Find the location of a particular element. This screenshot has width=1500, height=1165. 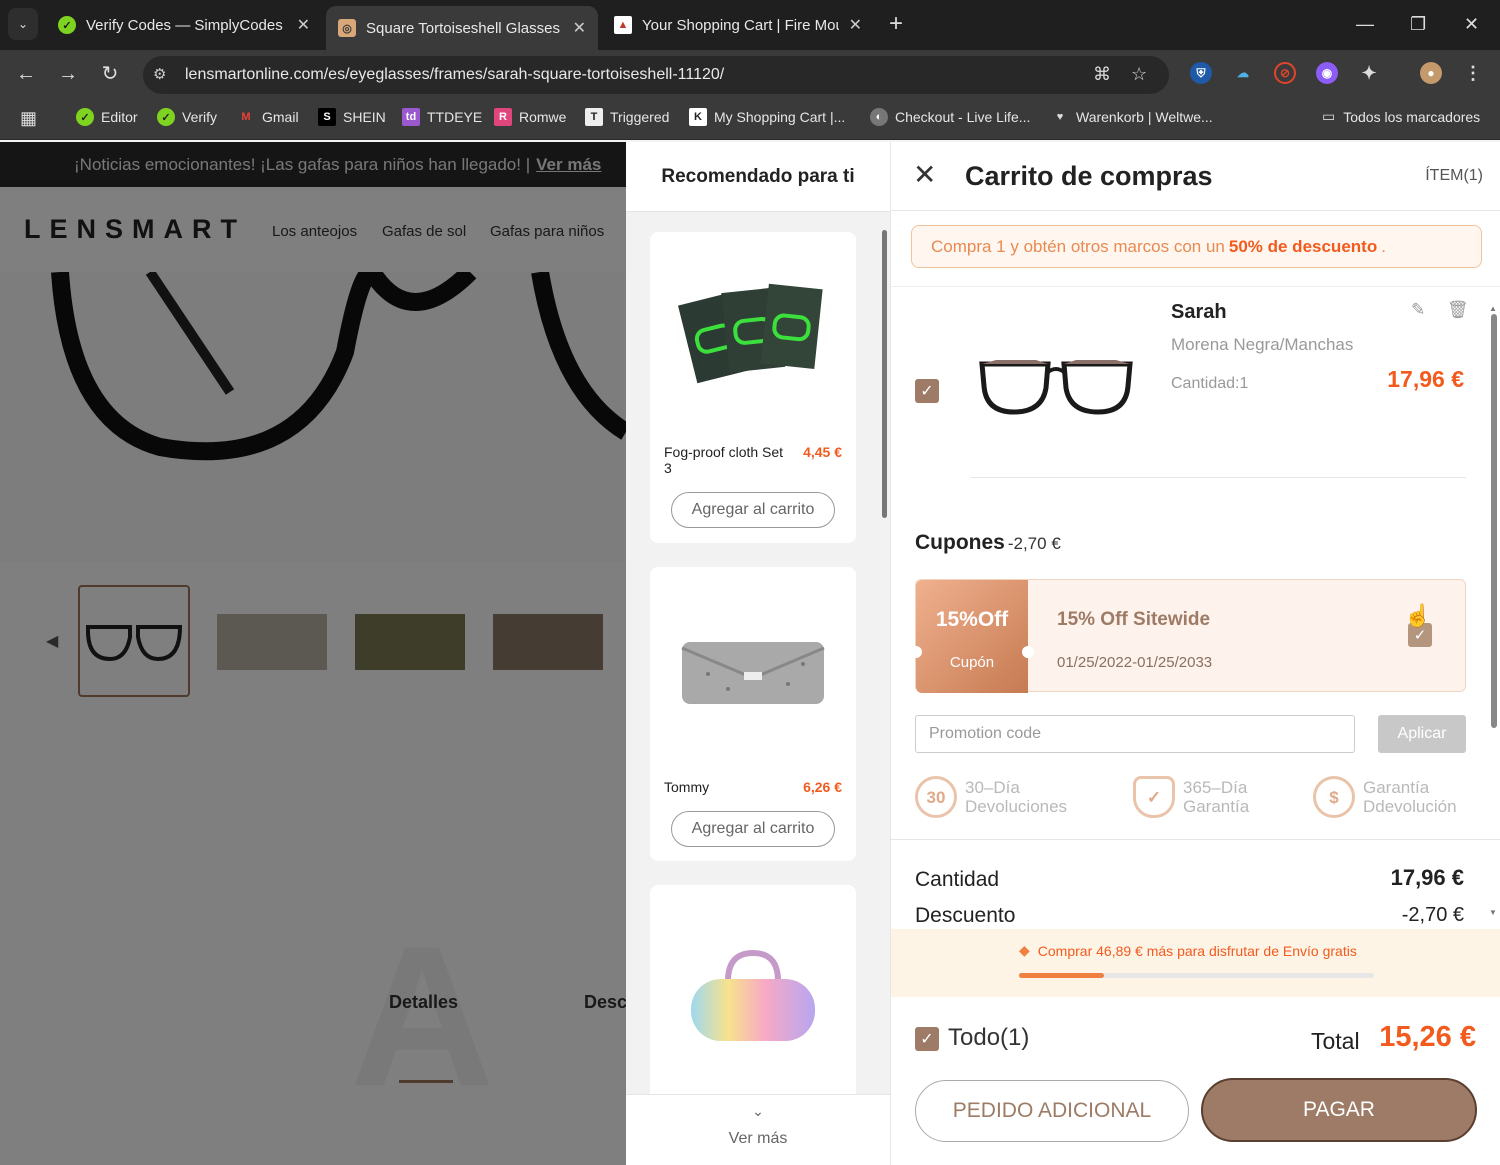

bookmark-label: Editor is located at coordinates (119, 117).